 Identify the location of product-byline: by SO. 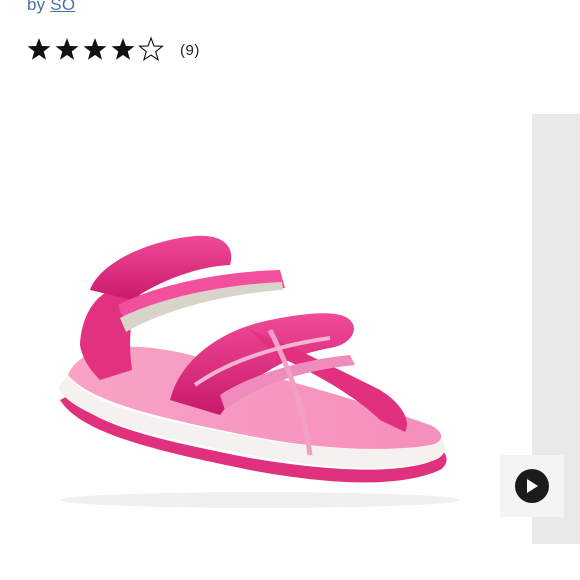
(51, 7).